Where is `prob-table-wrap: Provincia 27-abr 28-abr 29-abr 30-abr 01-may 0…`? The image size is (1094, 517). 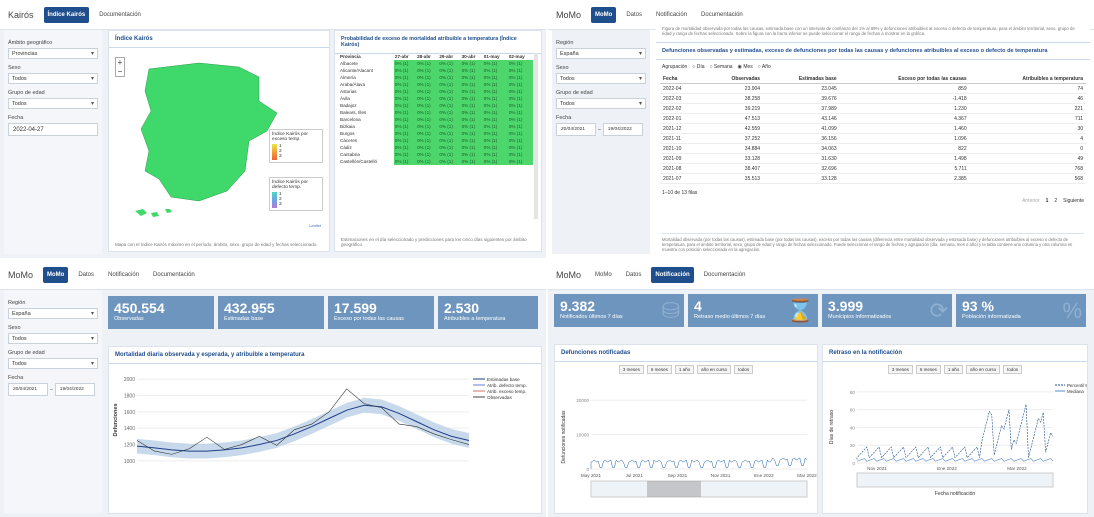 prob-table-wrap: Provincia 27-abr 28-abr 29-abr 30-abr 01-may 0… is located at coordinates (436, 136).